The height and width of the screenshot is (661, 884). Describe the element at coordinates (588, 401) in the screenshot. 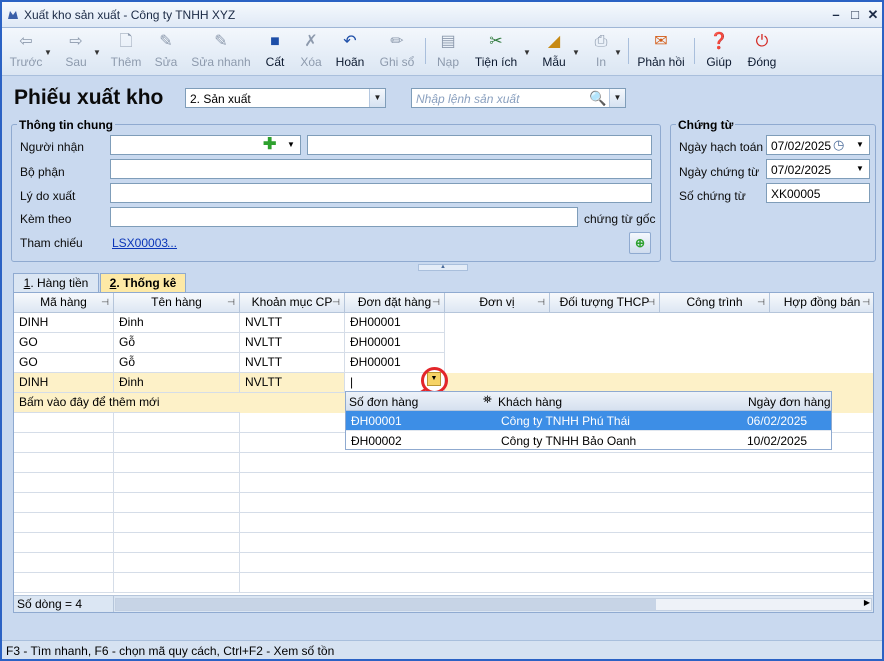

I see `dropdown-header: Số đơn hàng ⛯ Khách hàng Ngày đơn hàng` at that location.